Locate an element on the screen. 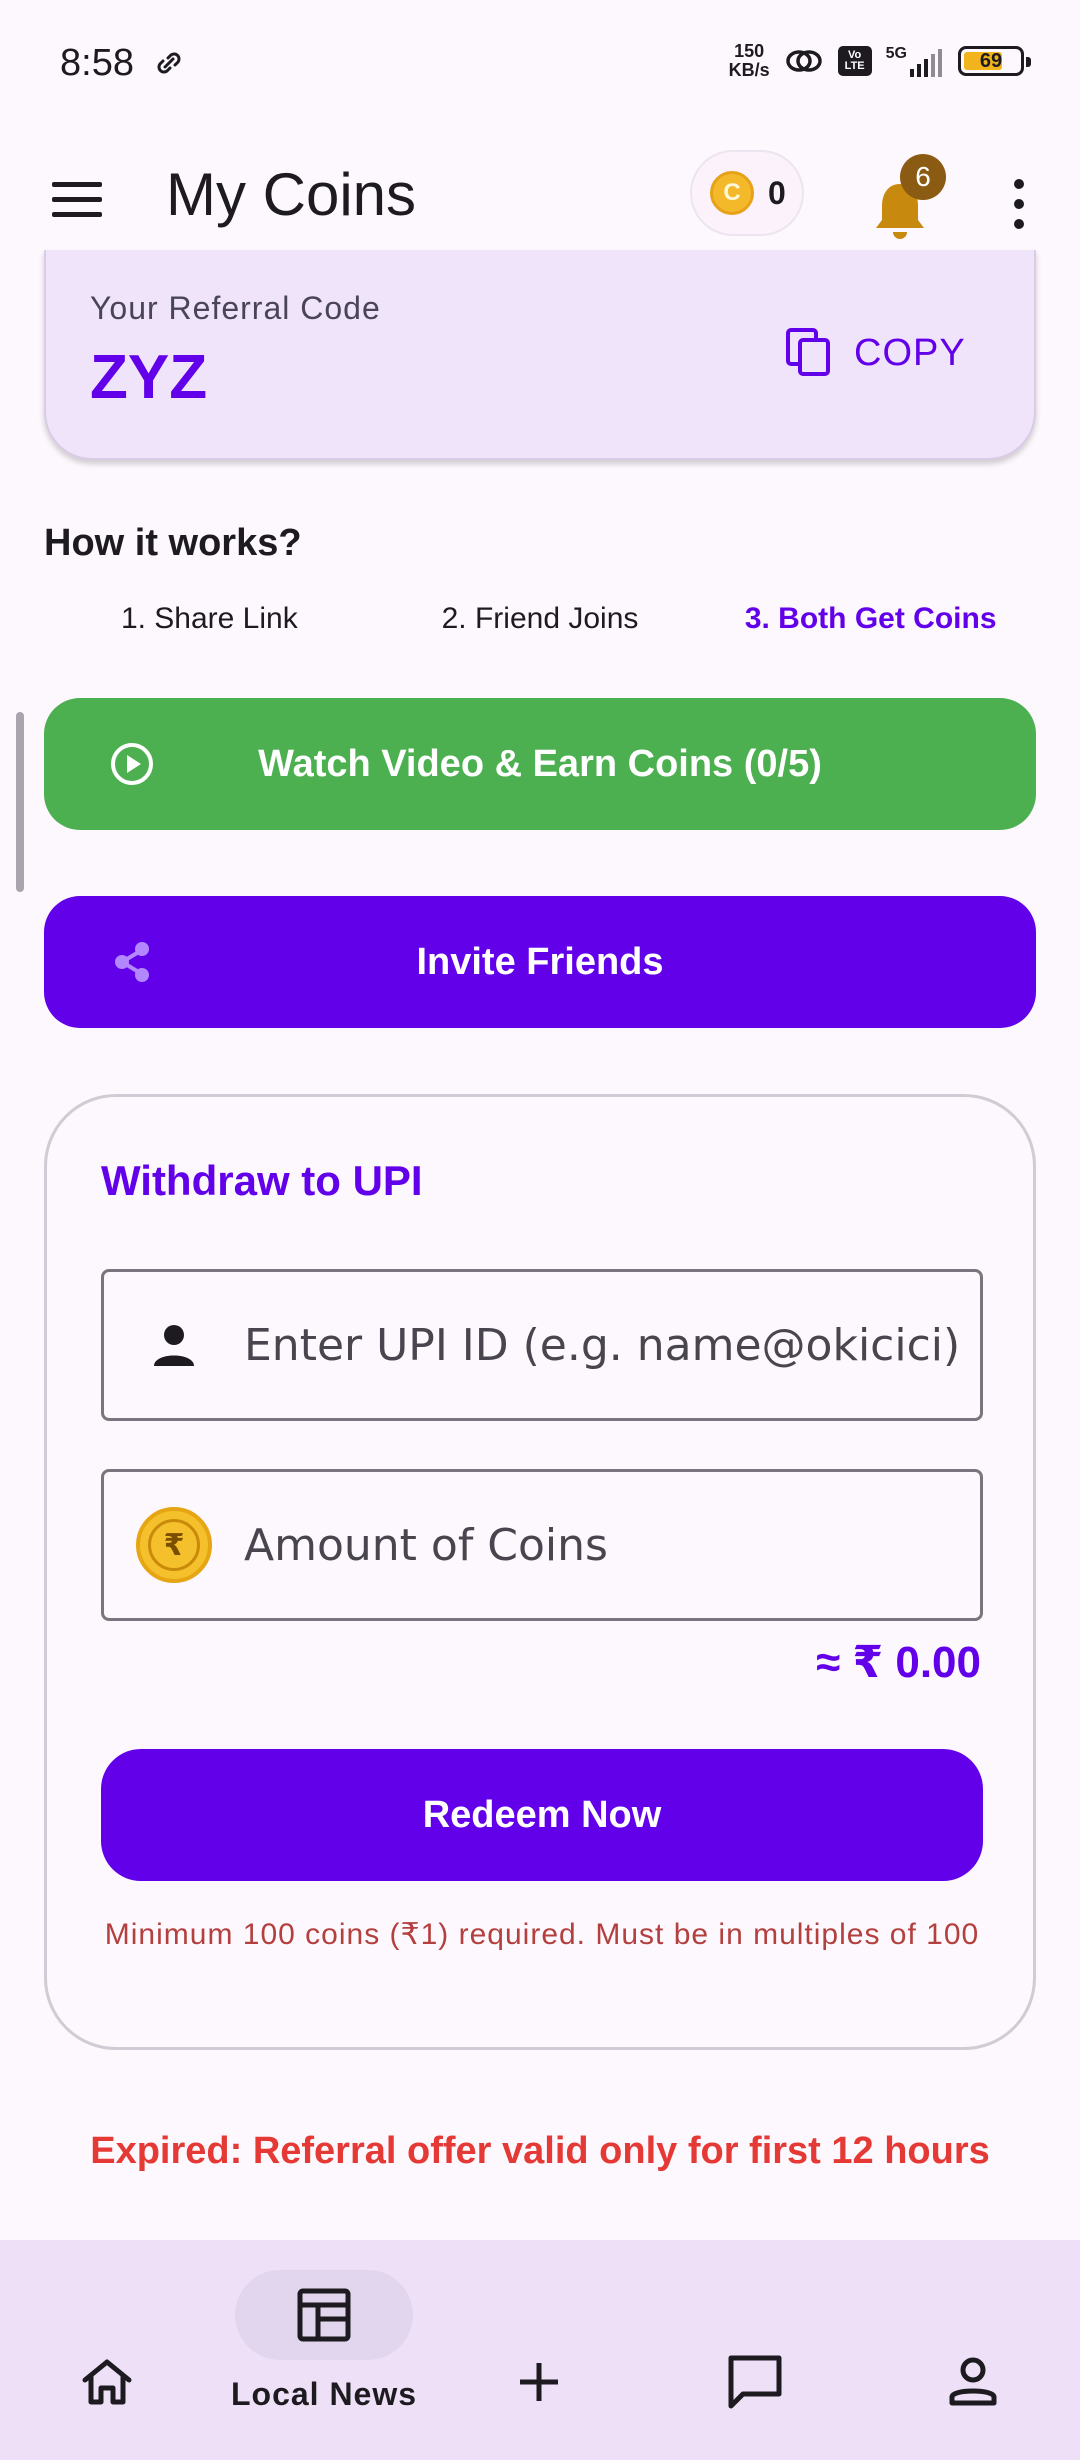 This screenshot has width=1080, height=2460. network-speed: 150 KB/s is located at coordinates (749, 61).